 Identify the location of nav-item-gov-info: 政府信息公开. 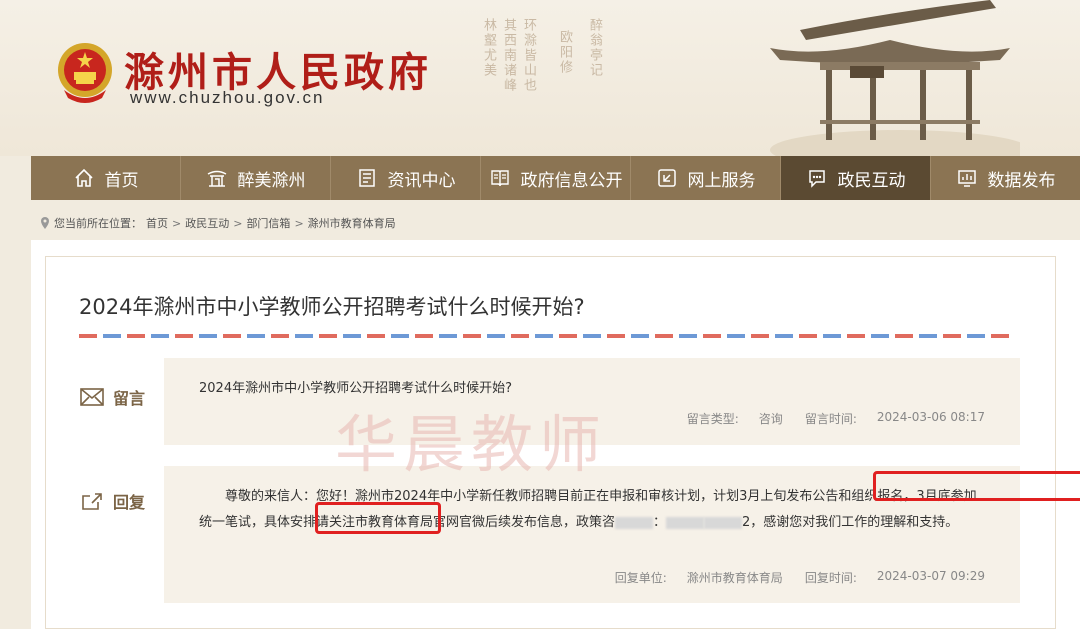
(556, 178).